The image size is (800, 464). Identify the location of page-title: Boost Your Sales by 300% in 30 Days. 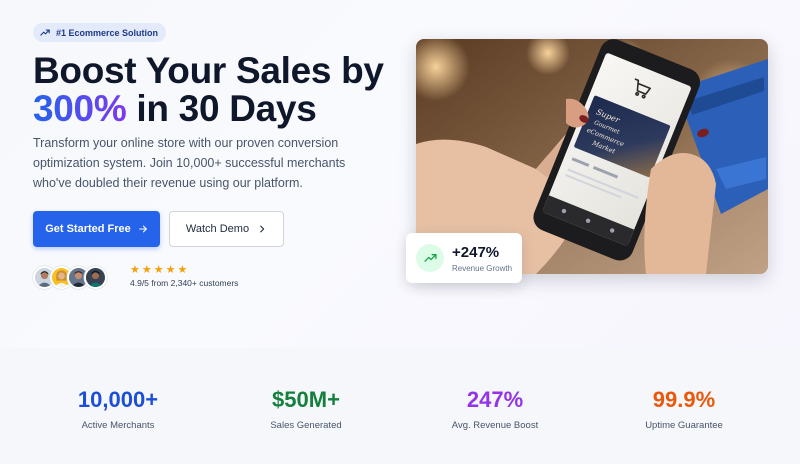
(208, 90).